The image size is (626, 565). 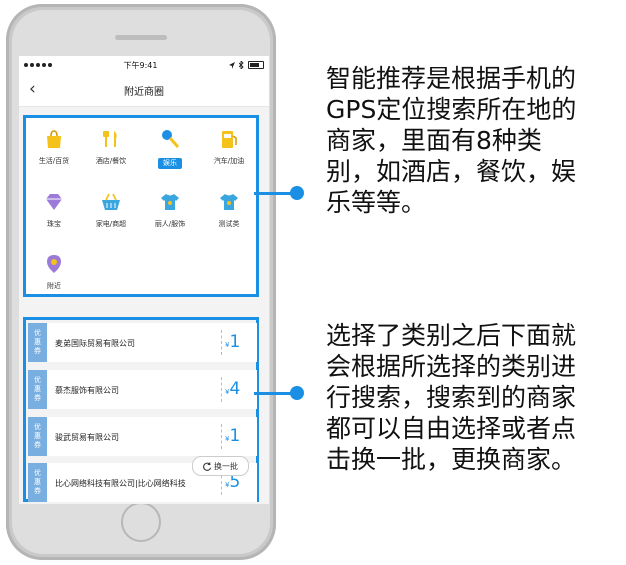 I want to click on category-item-entertainment: 娱乐, so click(x=170, y=148).